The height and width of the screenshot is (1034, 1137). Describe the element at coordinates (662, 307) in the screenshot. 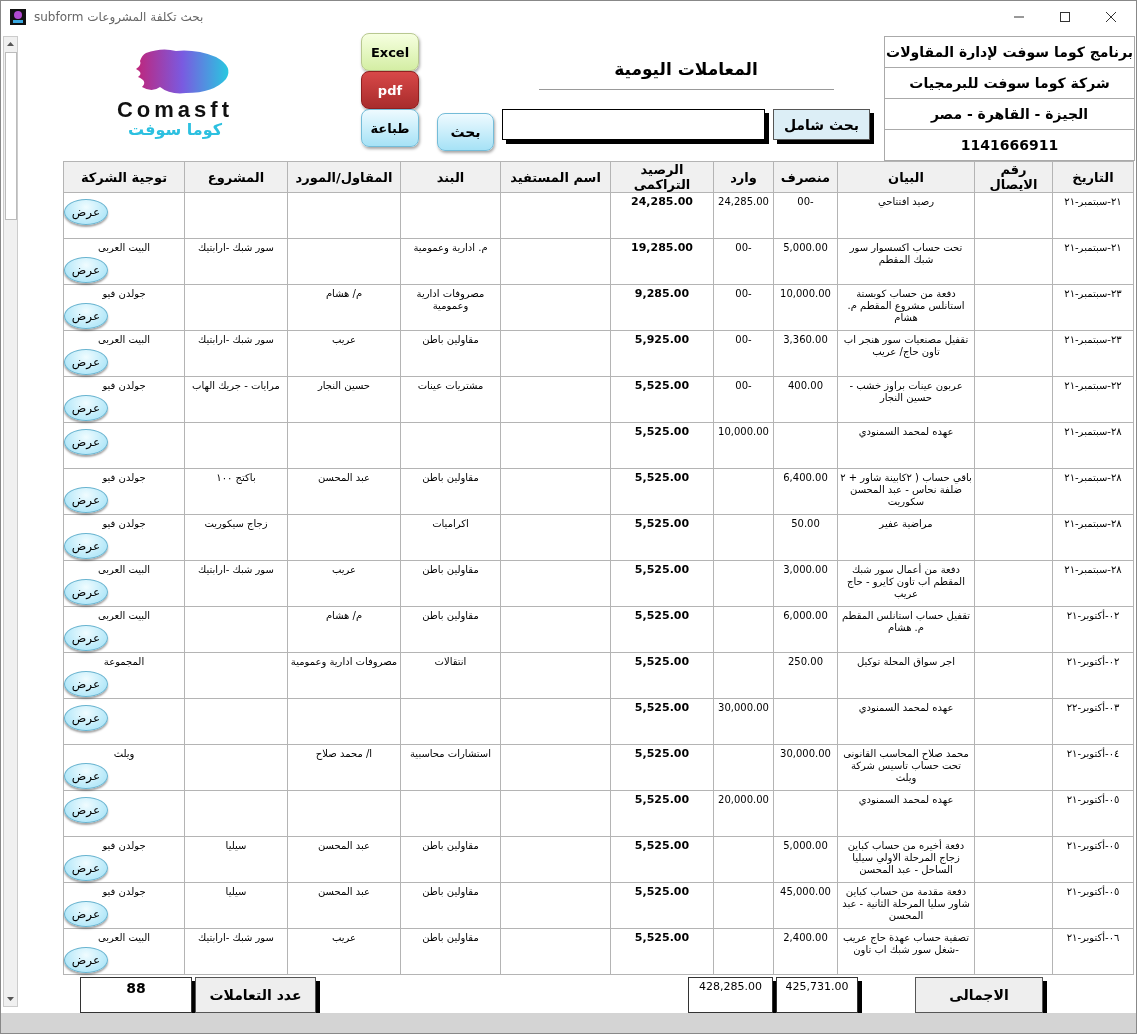

I see `table-cell: 9,285.00` at that location.